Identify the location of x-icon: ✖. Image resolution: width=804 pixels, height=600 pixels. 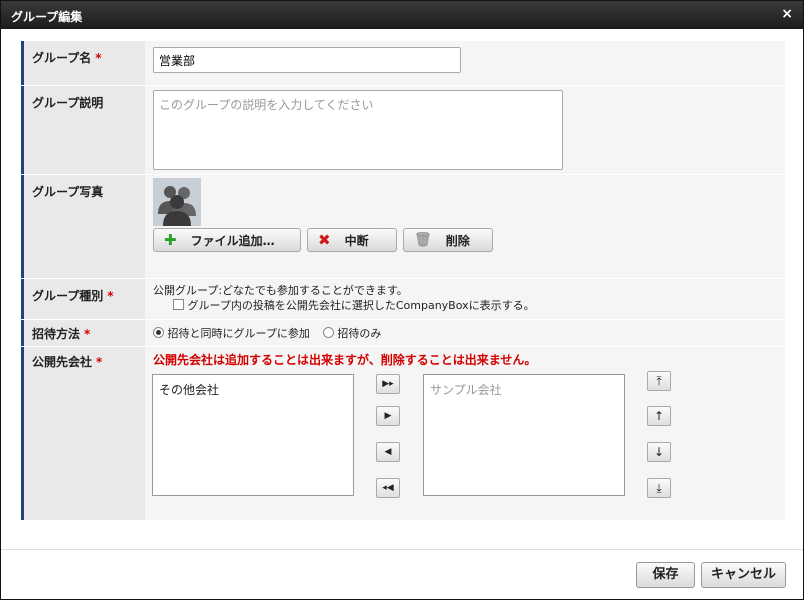
(324, 240).